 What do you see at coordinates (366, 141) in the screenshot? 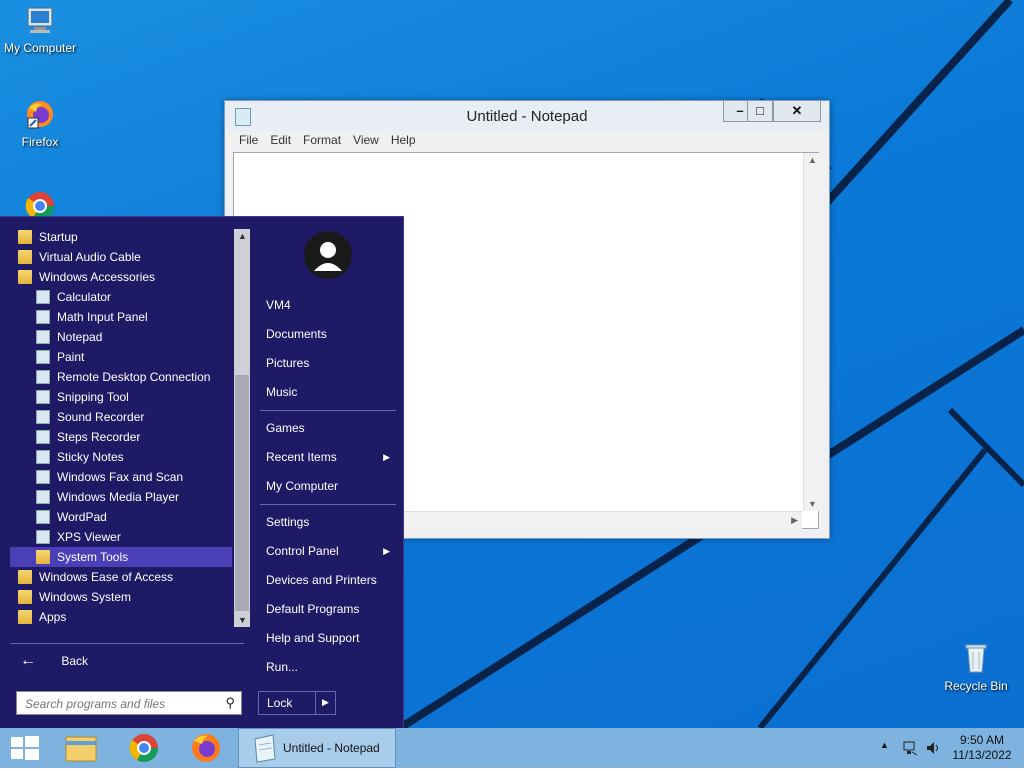
I see `menu-view: View` at bounding box center [366, 141].